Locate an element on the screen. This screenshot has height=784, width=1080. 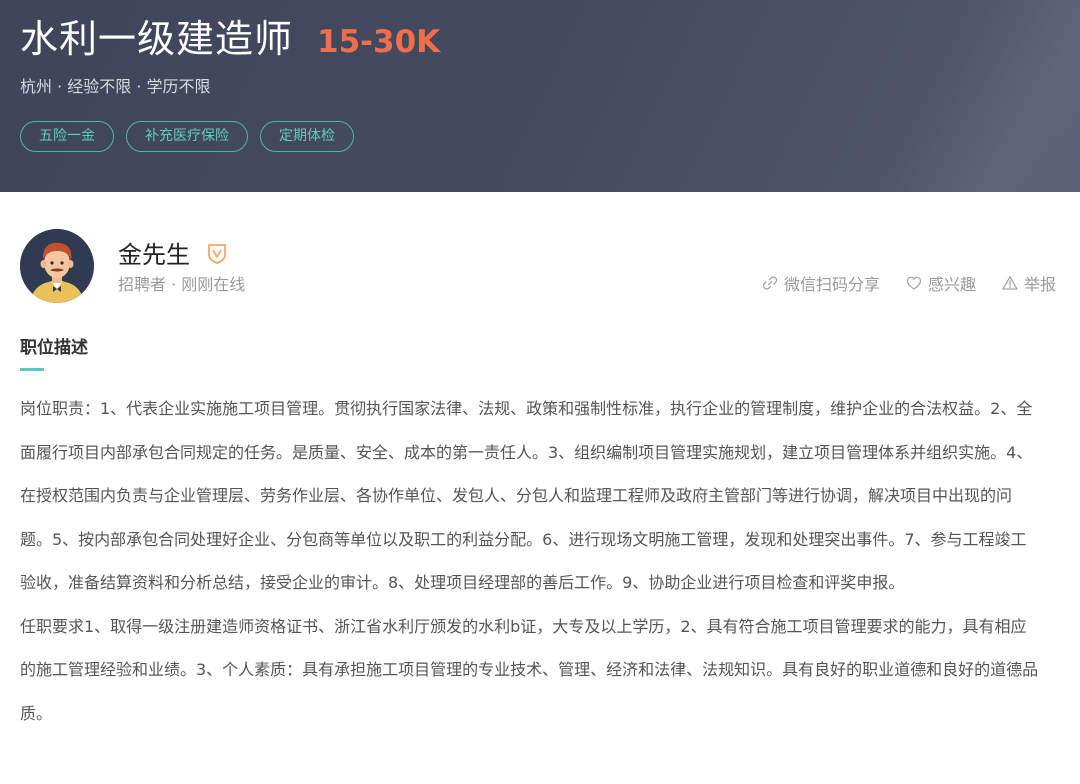
warning-icon is located at coordinates (1010, 283).